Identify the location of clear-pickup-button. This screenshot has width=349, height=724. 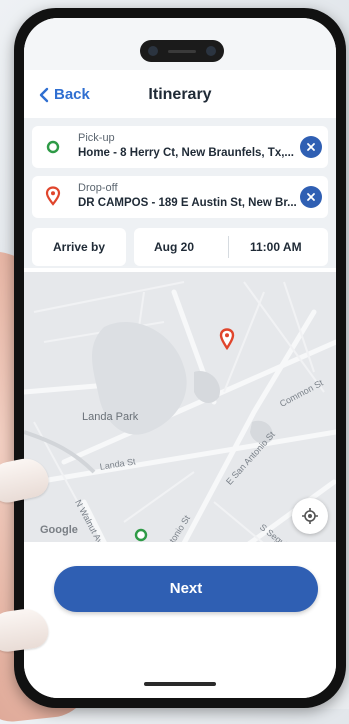
(311, 147).